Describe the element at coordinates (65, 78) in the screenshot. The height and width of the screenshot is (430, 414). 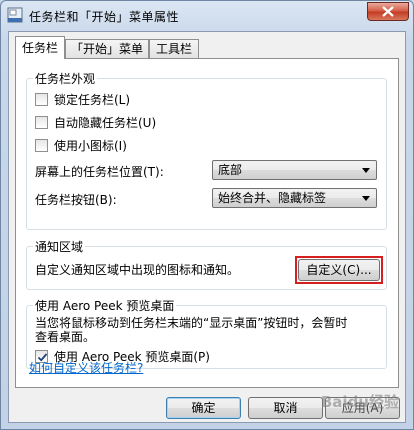
I see `appearance-group-title: 任务栏外观` at that location.